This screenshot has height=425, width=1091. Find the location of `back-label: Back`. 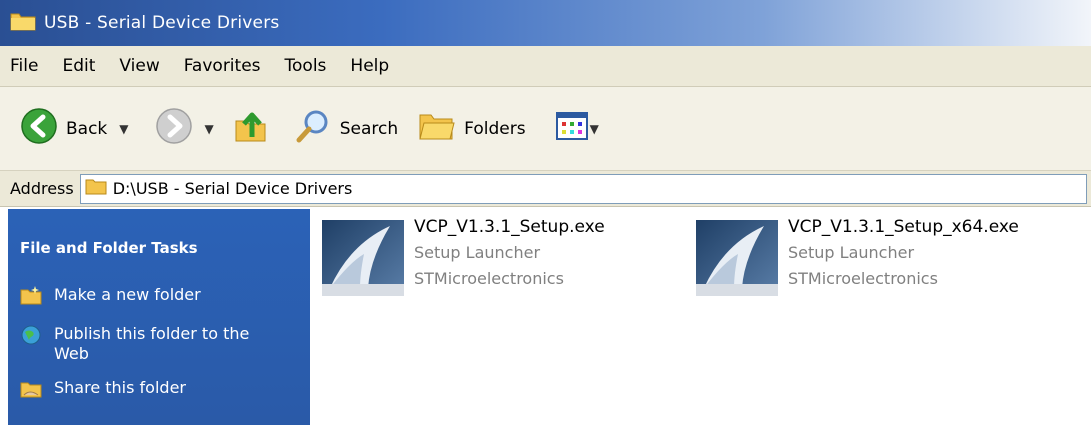

back-label: Back is located at coordinates (87, 128).